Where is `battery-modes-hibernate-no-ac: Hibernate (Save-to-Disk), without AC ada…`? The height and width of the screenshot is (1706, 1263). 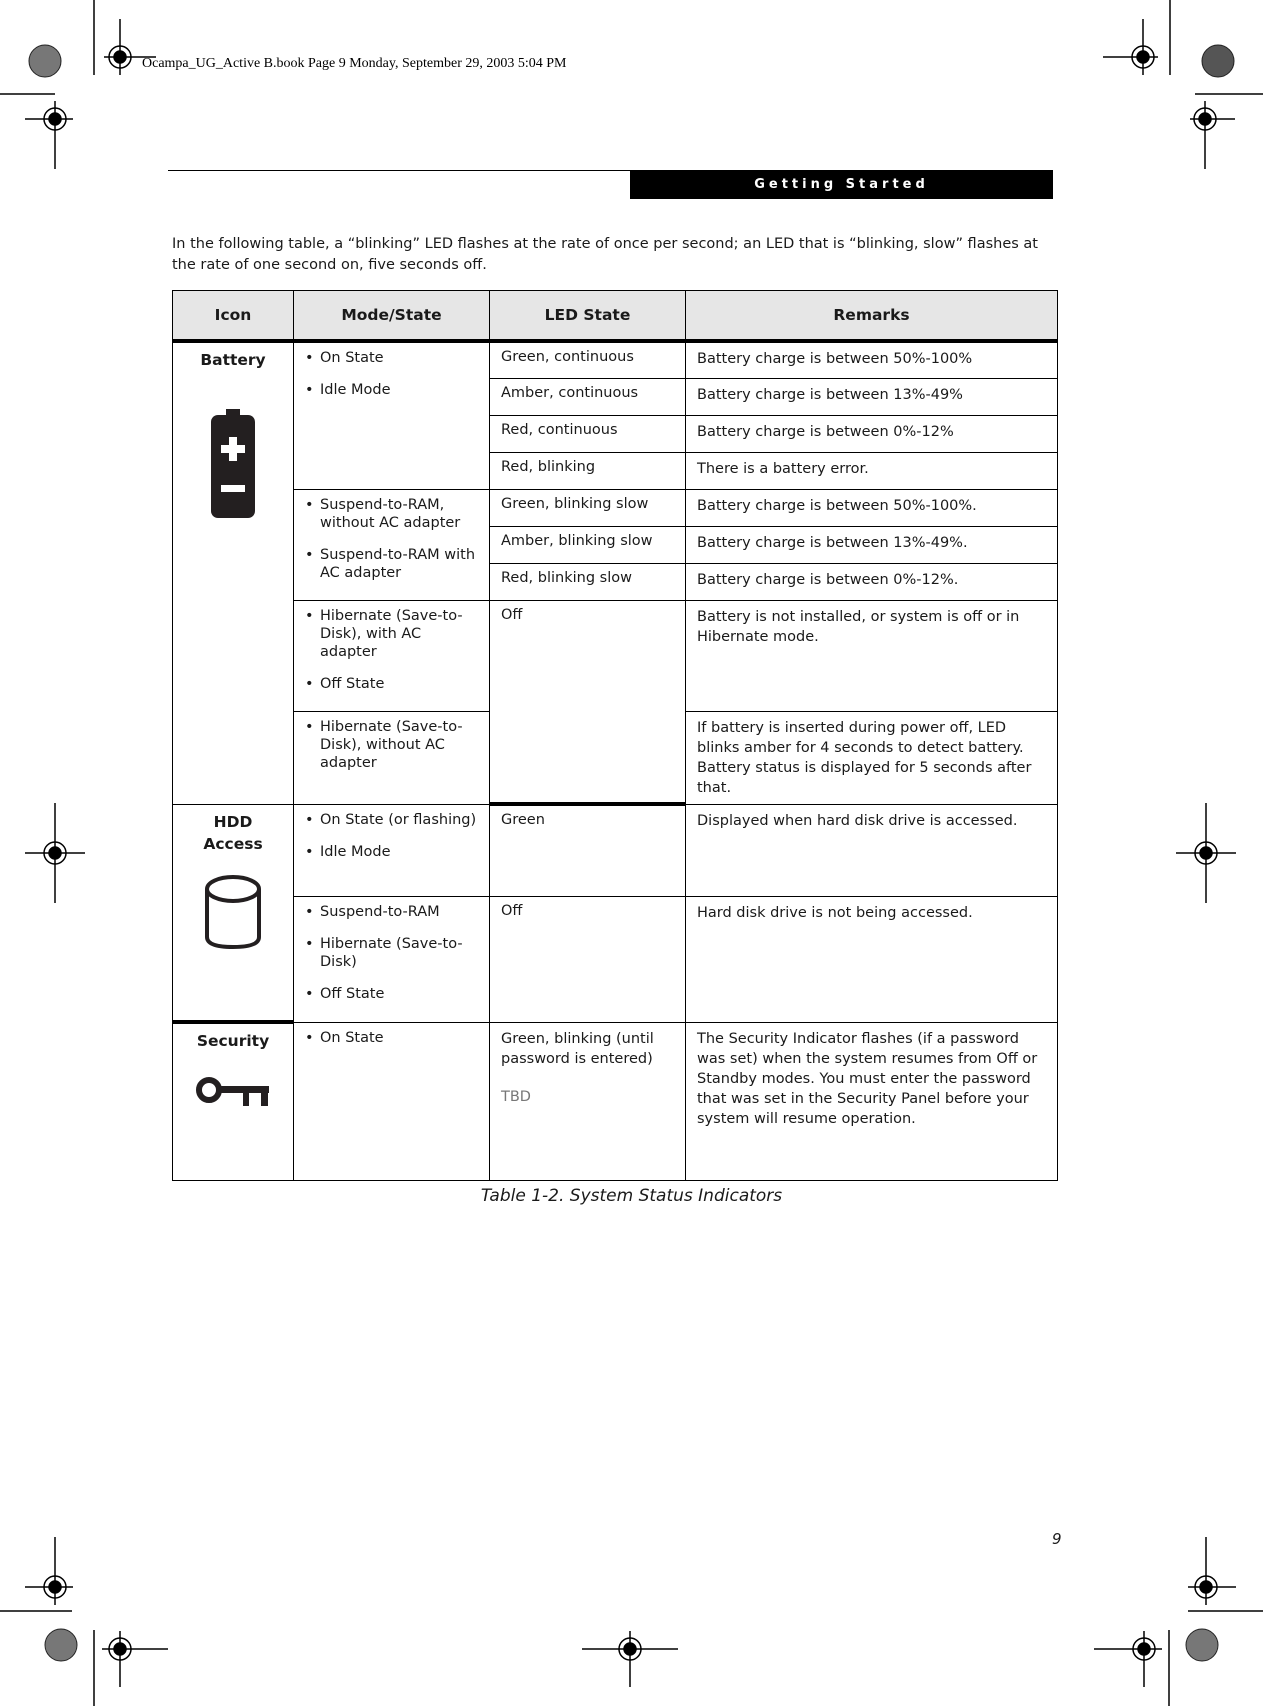
battery-modes-hibernate-no-ac: Hibernate (Save-to-Disk), without AC ada… is located at coordinates (391, 757).